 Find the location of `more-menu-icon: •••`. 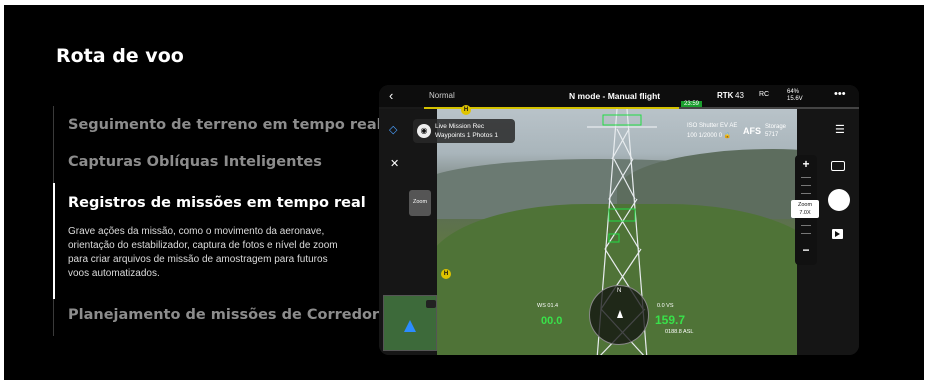

more-menu-icon: ••• is located at coordinates (840, 94).